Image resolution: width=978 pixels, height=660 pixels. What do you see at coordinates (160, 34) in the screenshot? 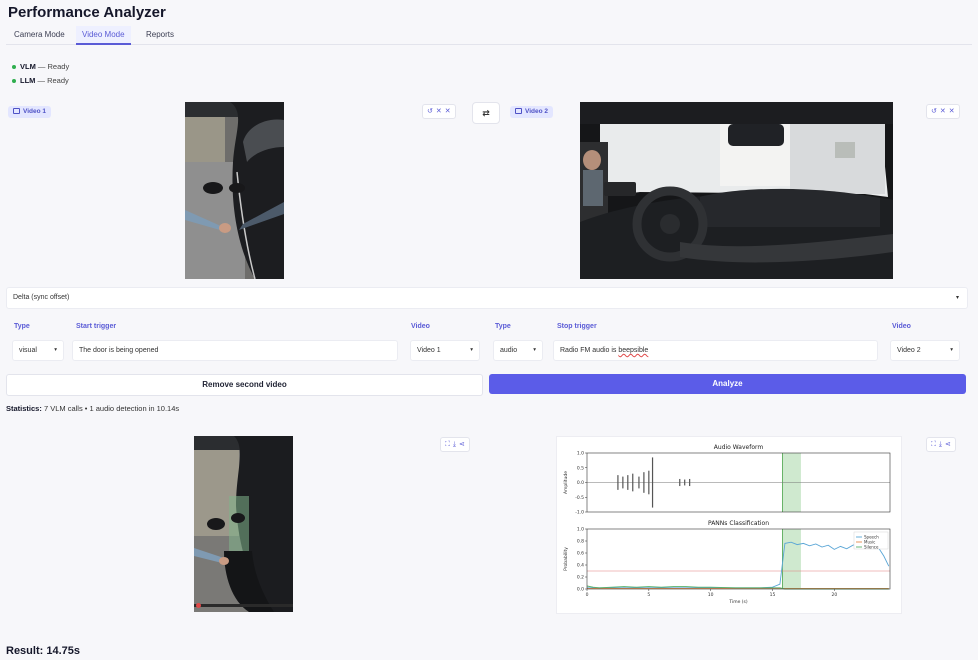
I see `tab-reports: Reports` at bounding box center [160, 34].